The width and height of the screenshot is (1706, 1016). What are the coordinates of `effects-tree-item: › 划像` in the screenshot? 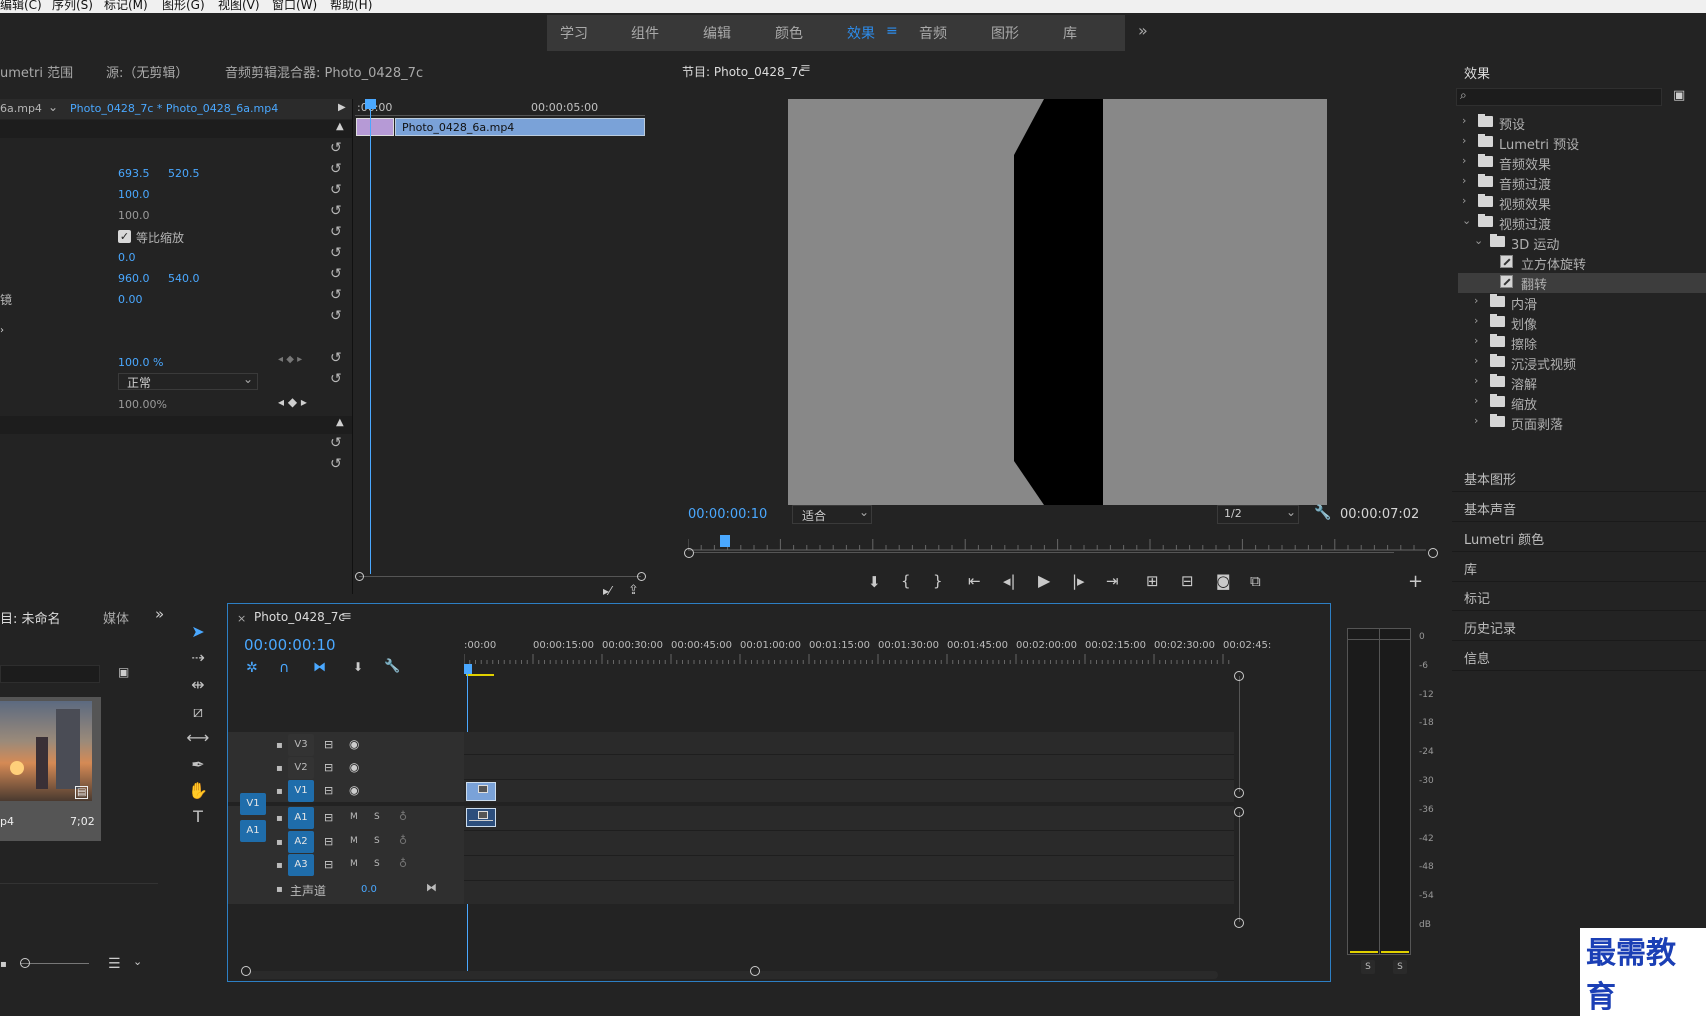 It's located at (1582, 323).